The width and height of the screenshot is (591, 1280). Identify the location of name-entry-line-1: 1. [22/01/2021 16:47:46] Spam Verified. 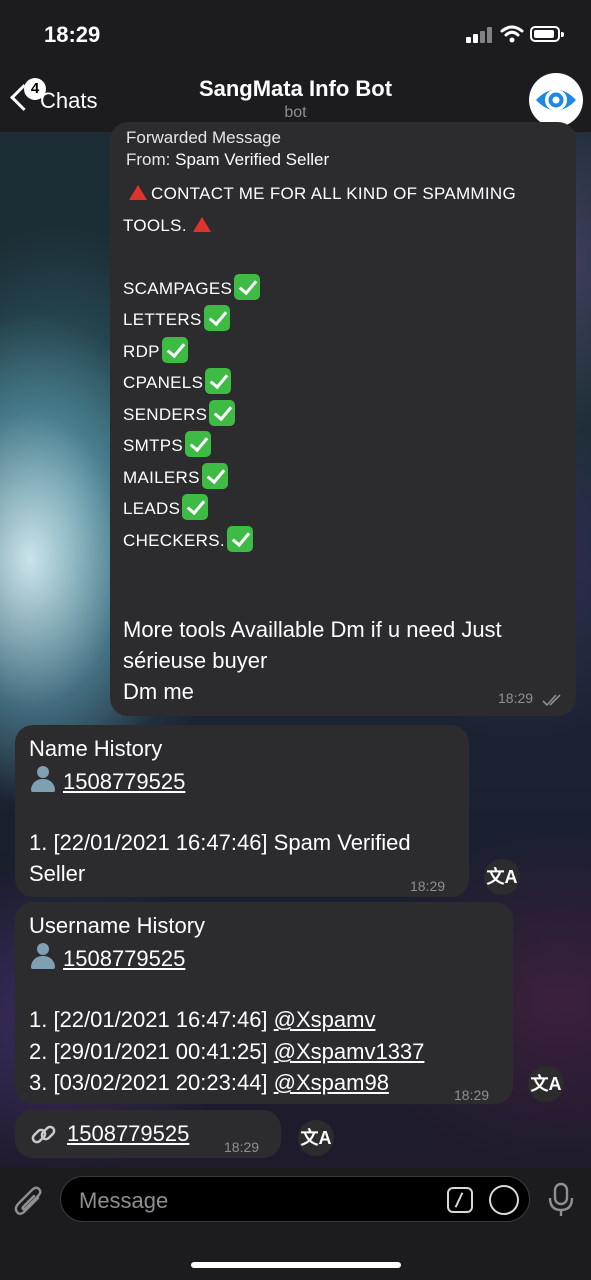
(220, 842).